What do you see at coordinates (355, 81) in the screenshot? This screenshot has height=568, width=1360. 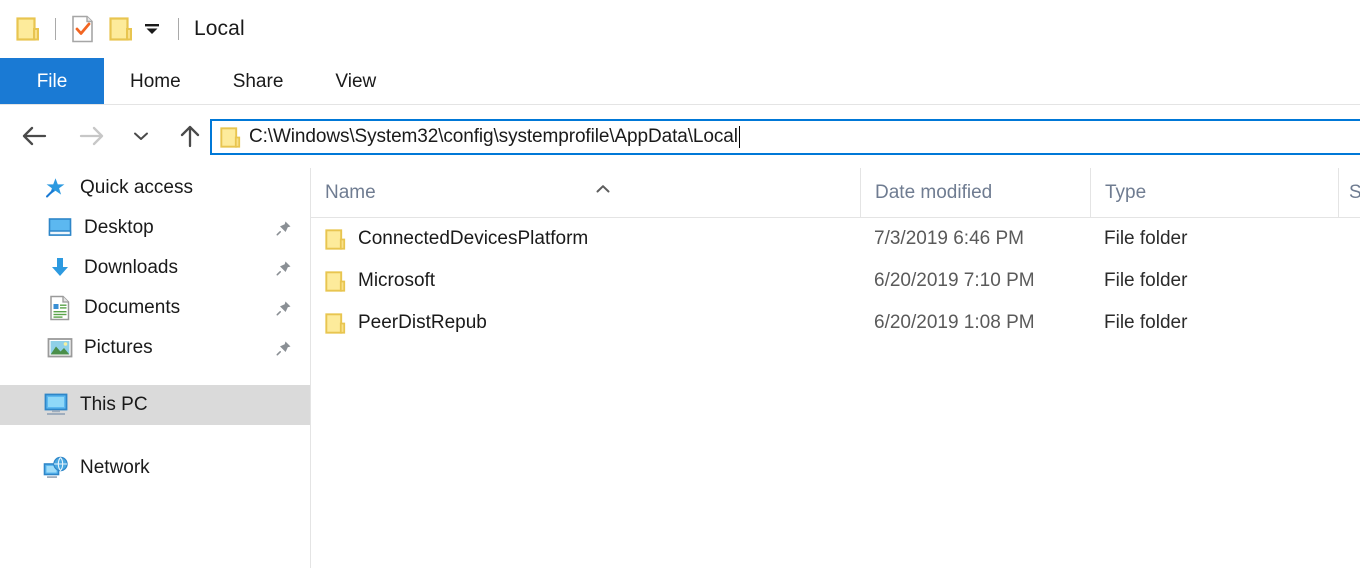 I see `tab-view: View` at bounding box center [355, 81].